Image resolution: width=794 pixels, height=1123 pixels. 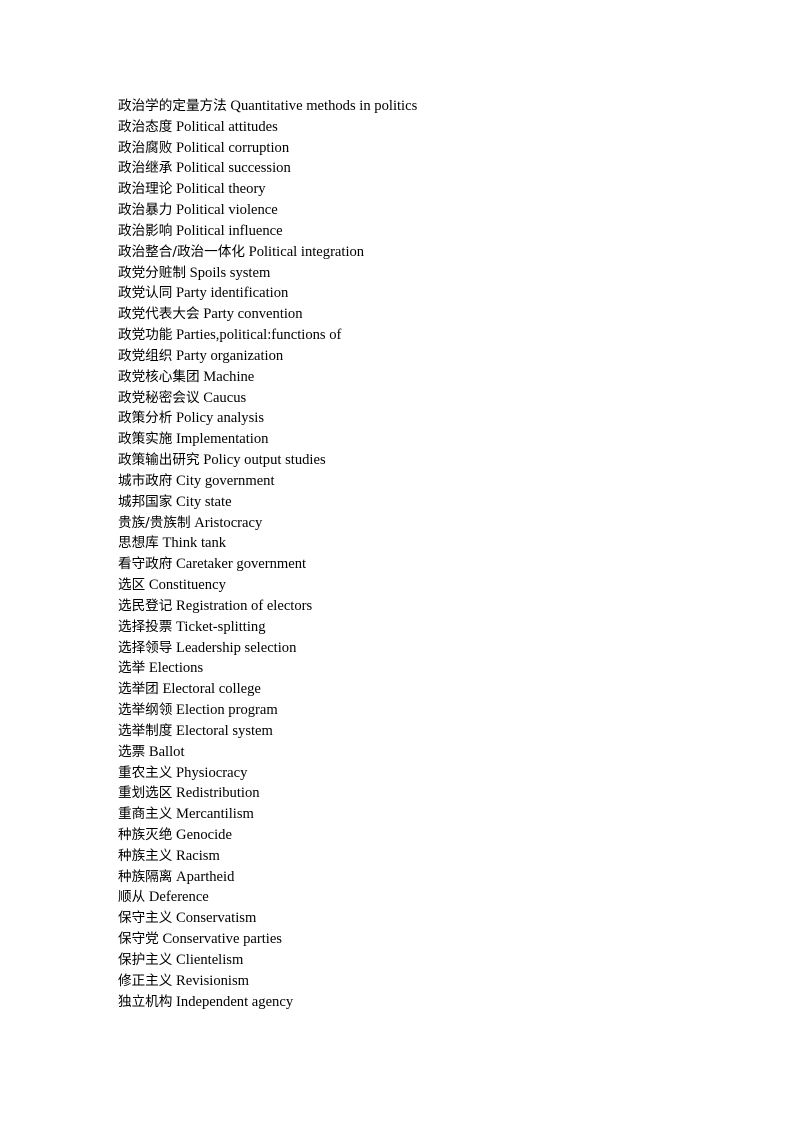 What do you see at coordinates (221, 626) in the screenshot?
I see `term-english: Ticket-splitting` at bounding box center [221, 626].